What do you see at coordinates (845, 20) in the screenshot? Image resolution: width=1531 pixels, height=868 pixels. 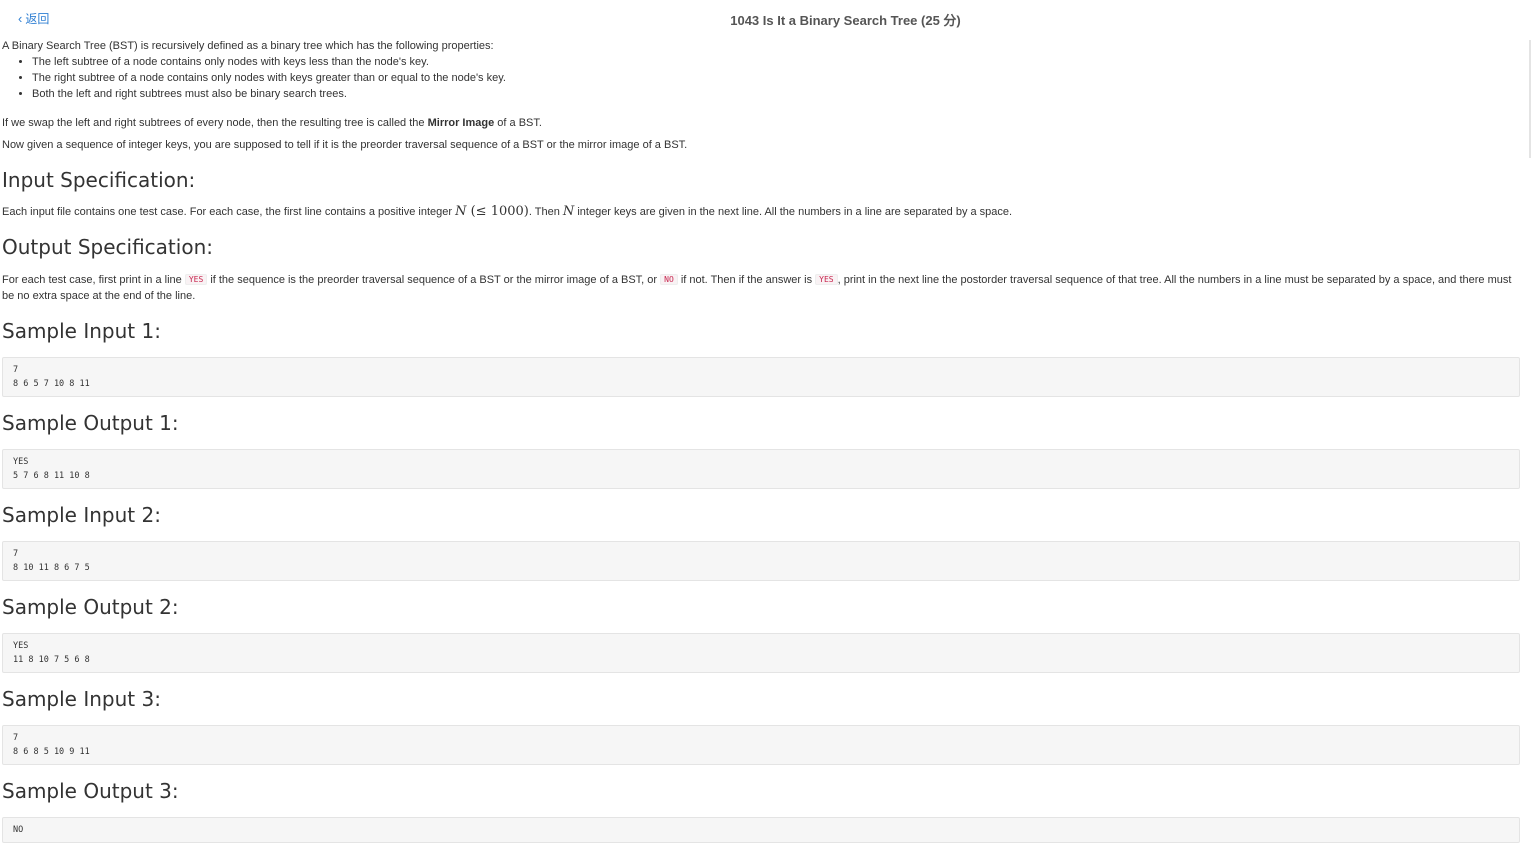 I see `problem-title: 1043 Is It a Binary Search Tree (25 分)` at bounding box center [845, 20].